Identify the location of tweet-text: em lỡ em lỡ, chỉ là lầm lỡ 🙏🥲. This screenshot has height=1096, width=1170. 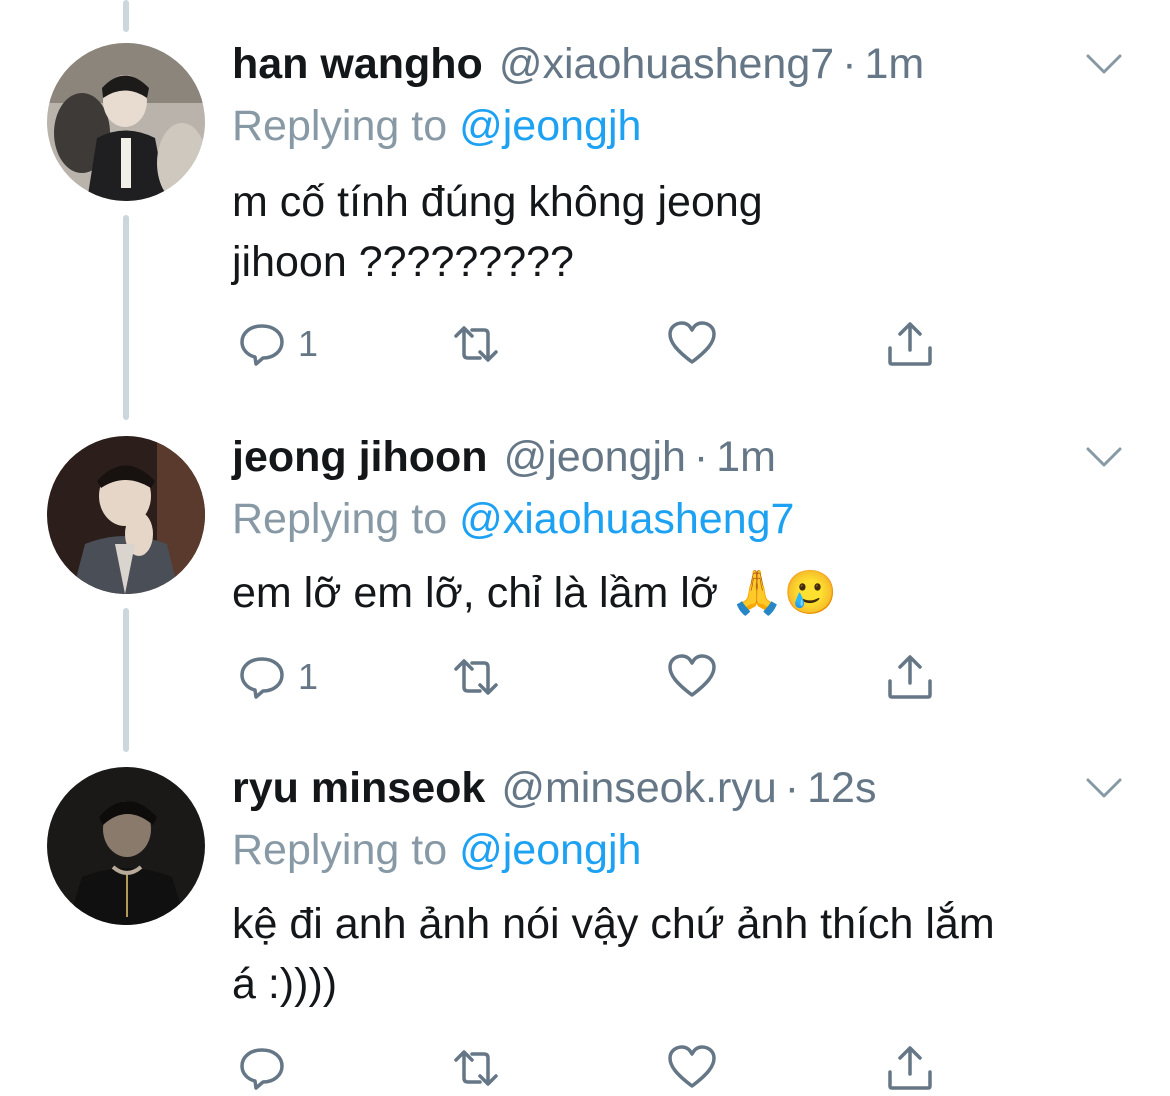
(534, 593).